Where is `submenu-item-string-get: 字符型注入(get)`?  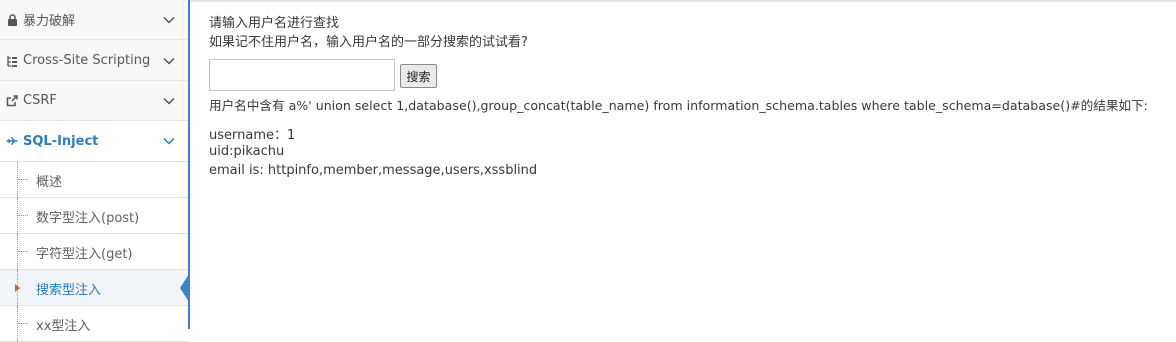
submenu-item-string-get: 字符型注入(get) is located at coordinates (94, 252).